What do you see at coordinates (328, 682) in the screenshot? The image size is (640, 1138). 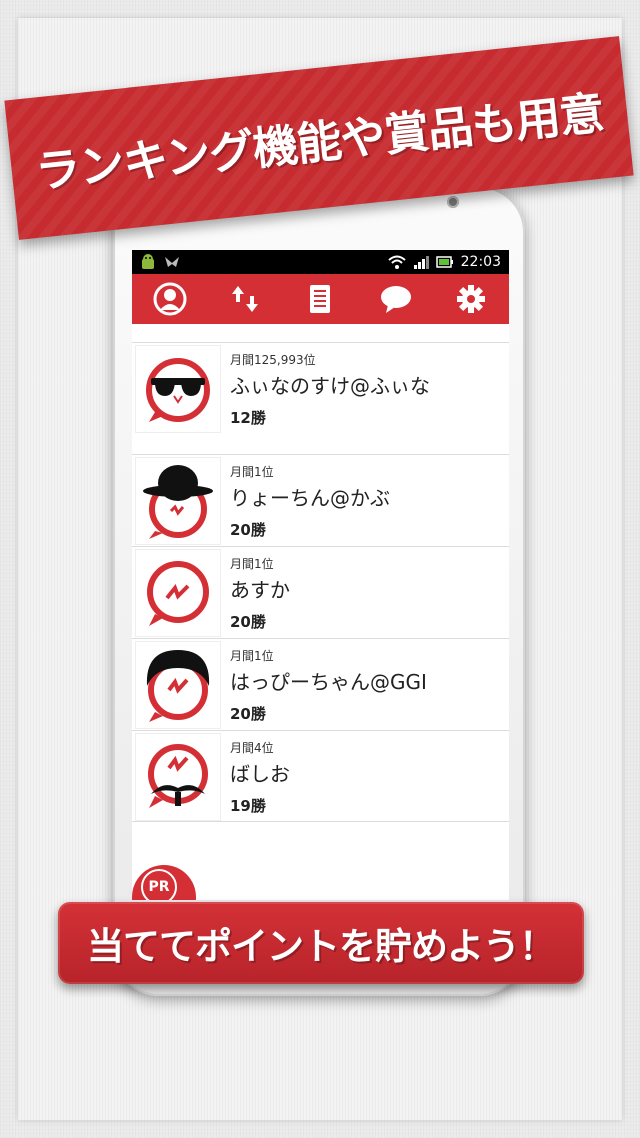 I see `user-name: はっぴーちゃん@GGI` at bounding box center [328, 682].